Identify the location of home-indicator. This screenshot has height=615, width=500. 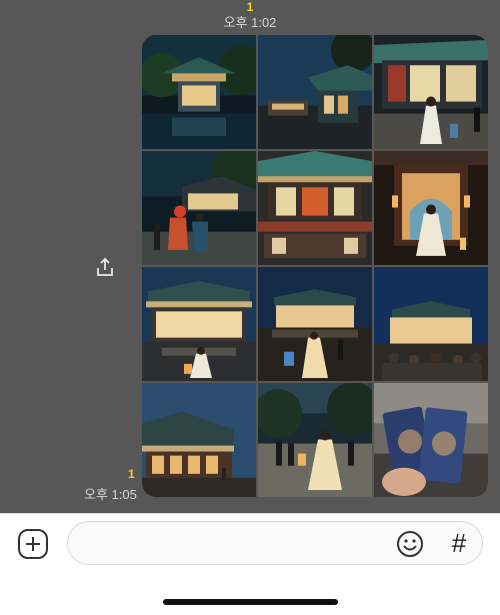
(250, 602).